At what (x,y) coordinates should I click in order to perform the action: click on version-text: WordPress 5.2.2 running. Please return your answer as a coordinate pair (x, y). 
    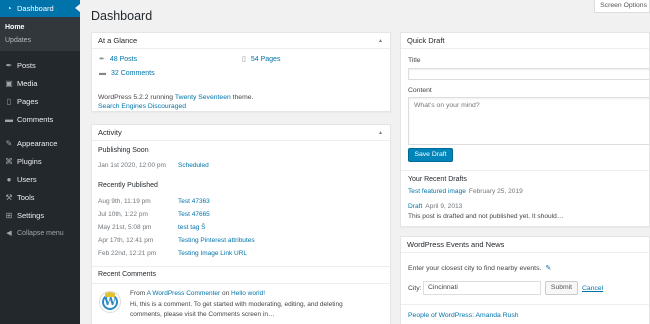
    Looking at the image, I should click on (136, 97).